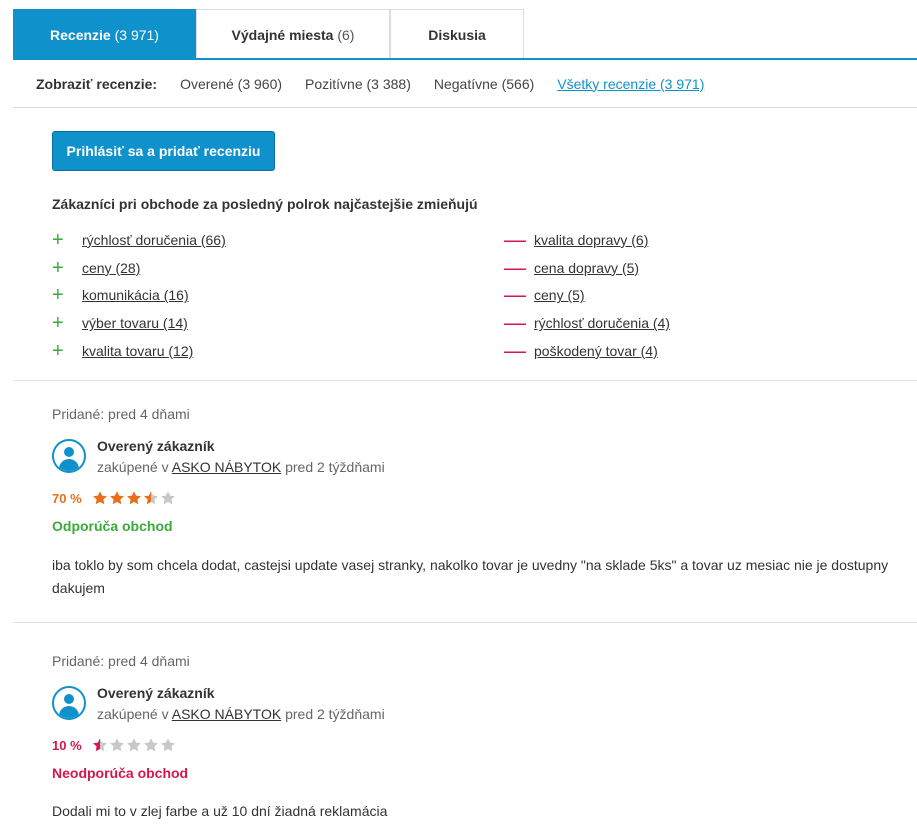 This screenshot has height=829, width=917. I want to click on review-rating: 10 %, so click(114, 745).